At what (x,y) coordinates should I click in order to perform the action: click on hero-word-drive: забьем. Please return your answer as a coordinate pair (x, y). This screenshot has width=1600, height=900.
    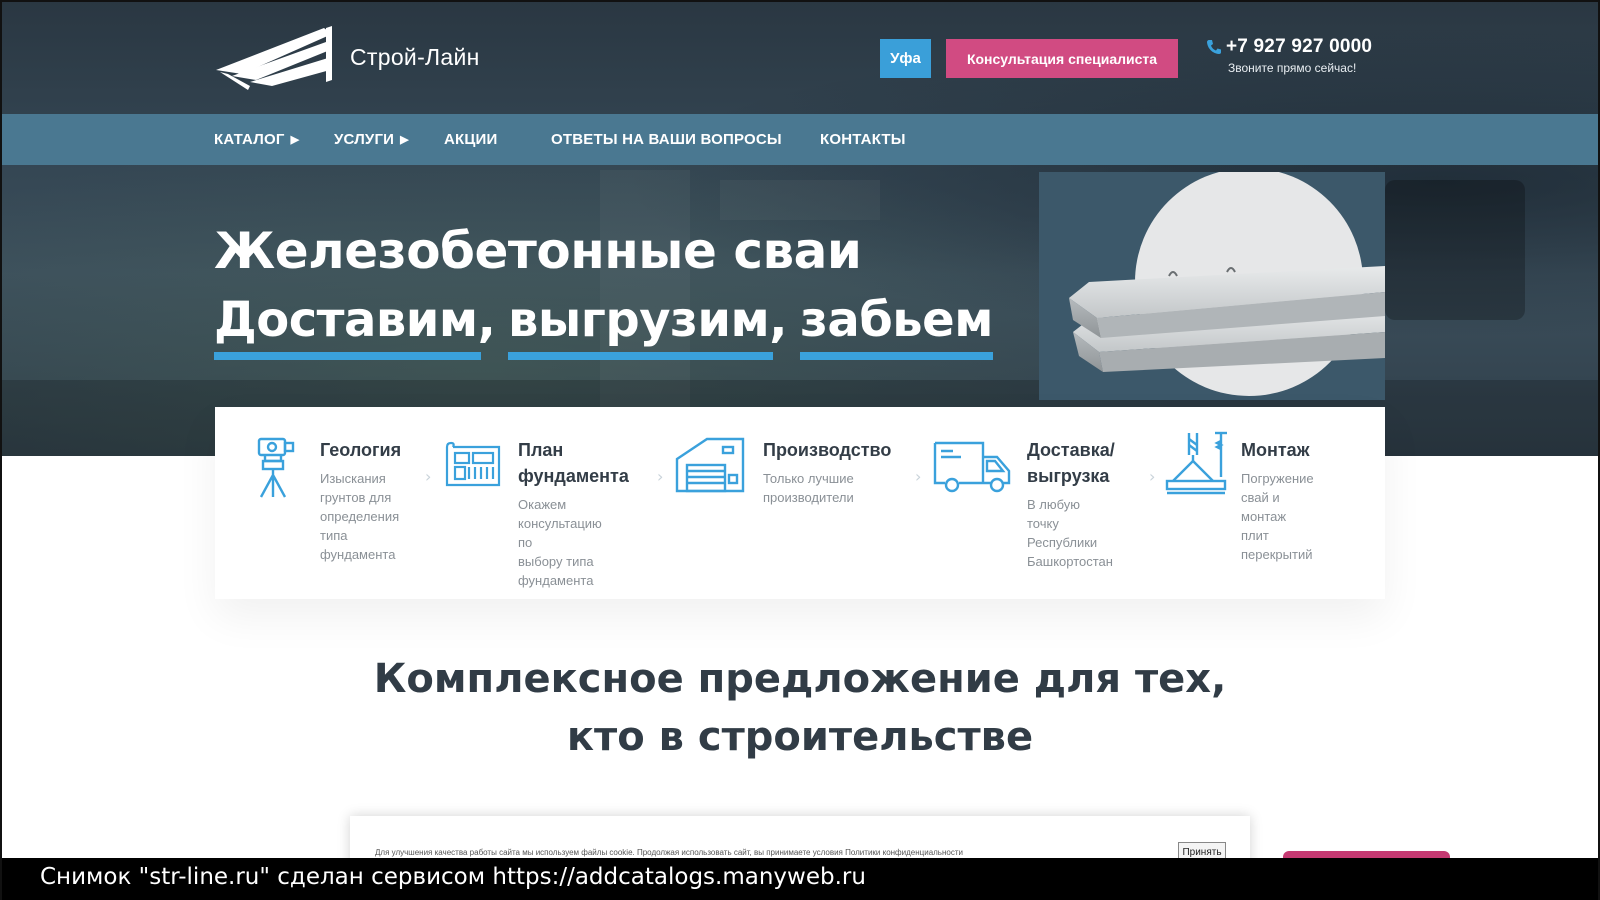
    Looking at the image, I should click on (896, 326).